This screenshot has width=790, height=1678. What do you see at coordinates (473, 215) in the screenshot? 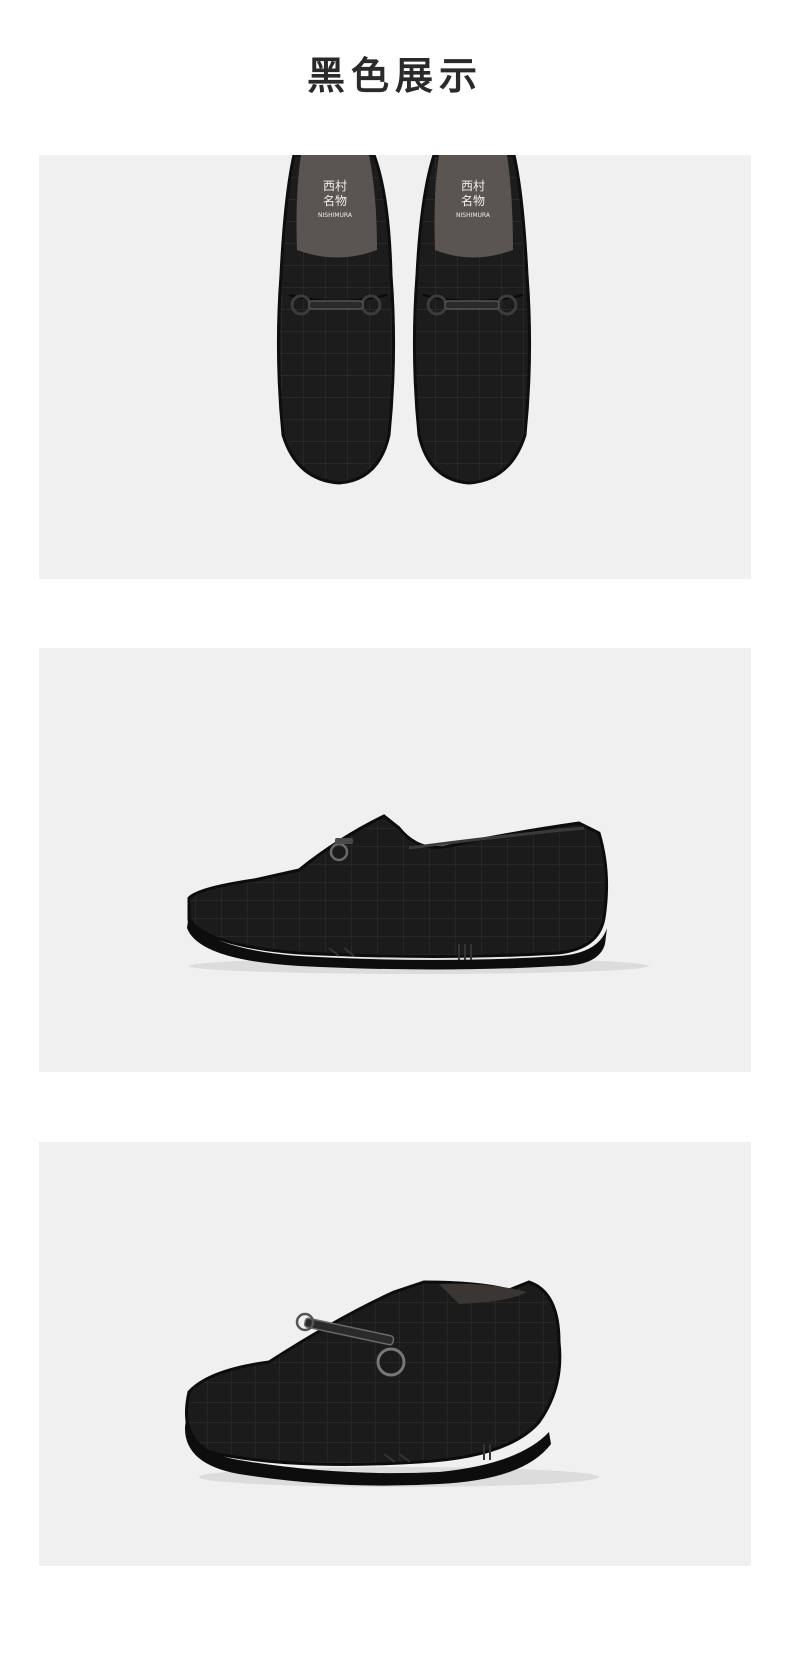
I see `insole-logo-line3-right: NISHIMURA` at bounding box center [473, 215].